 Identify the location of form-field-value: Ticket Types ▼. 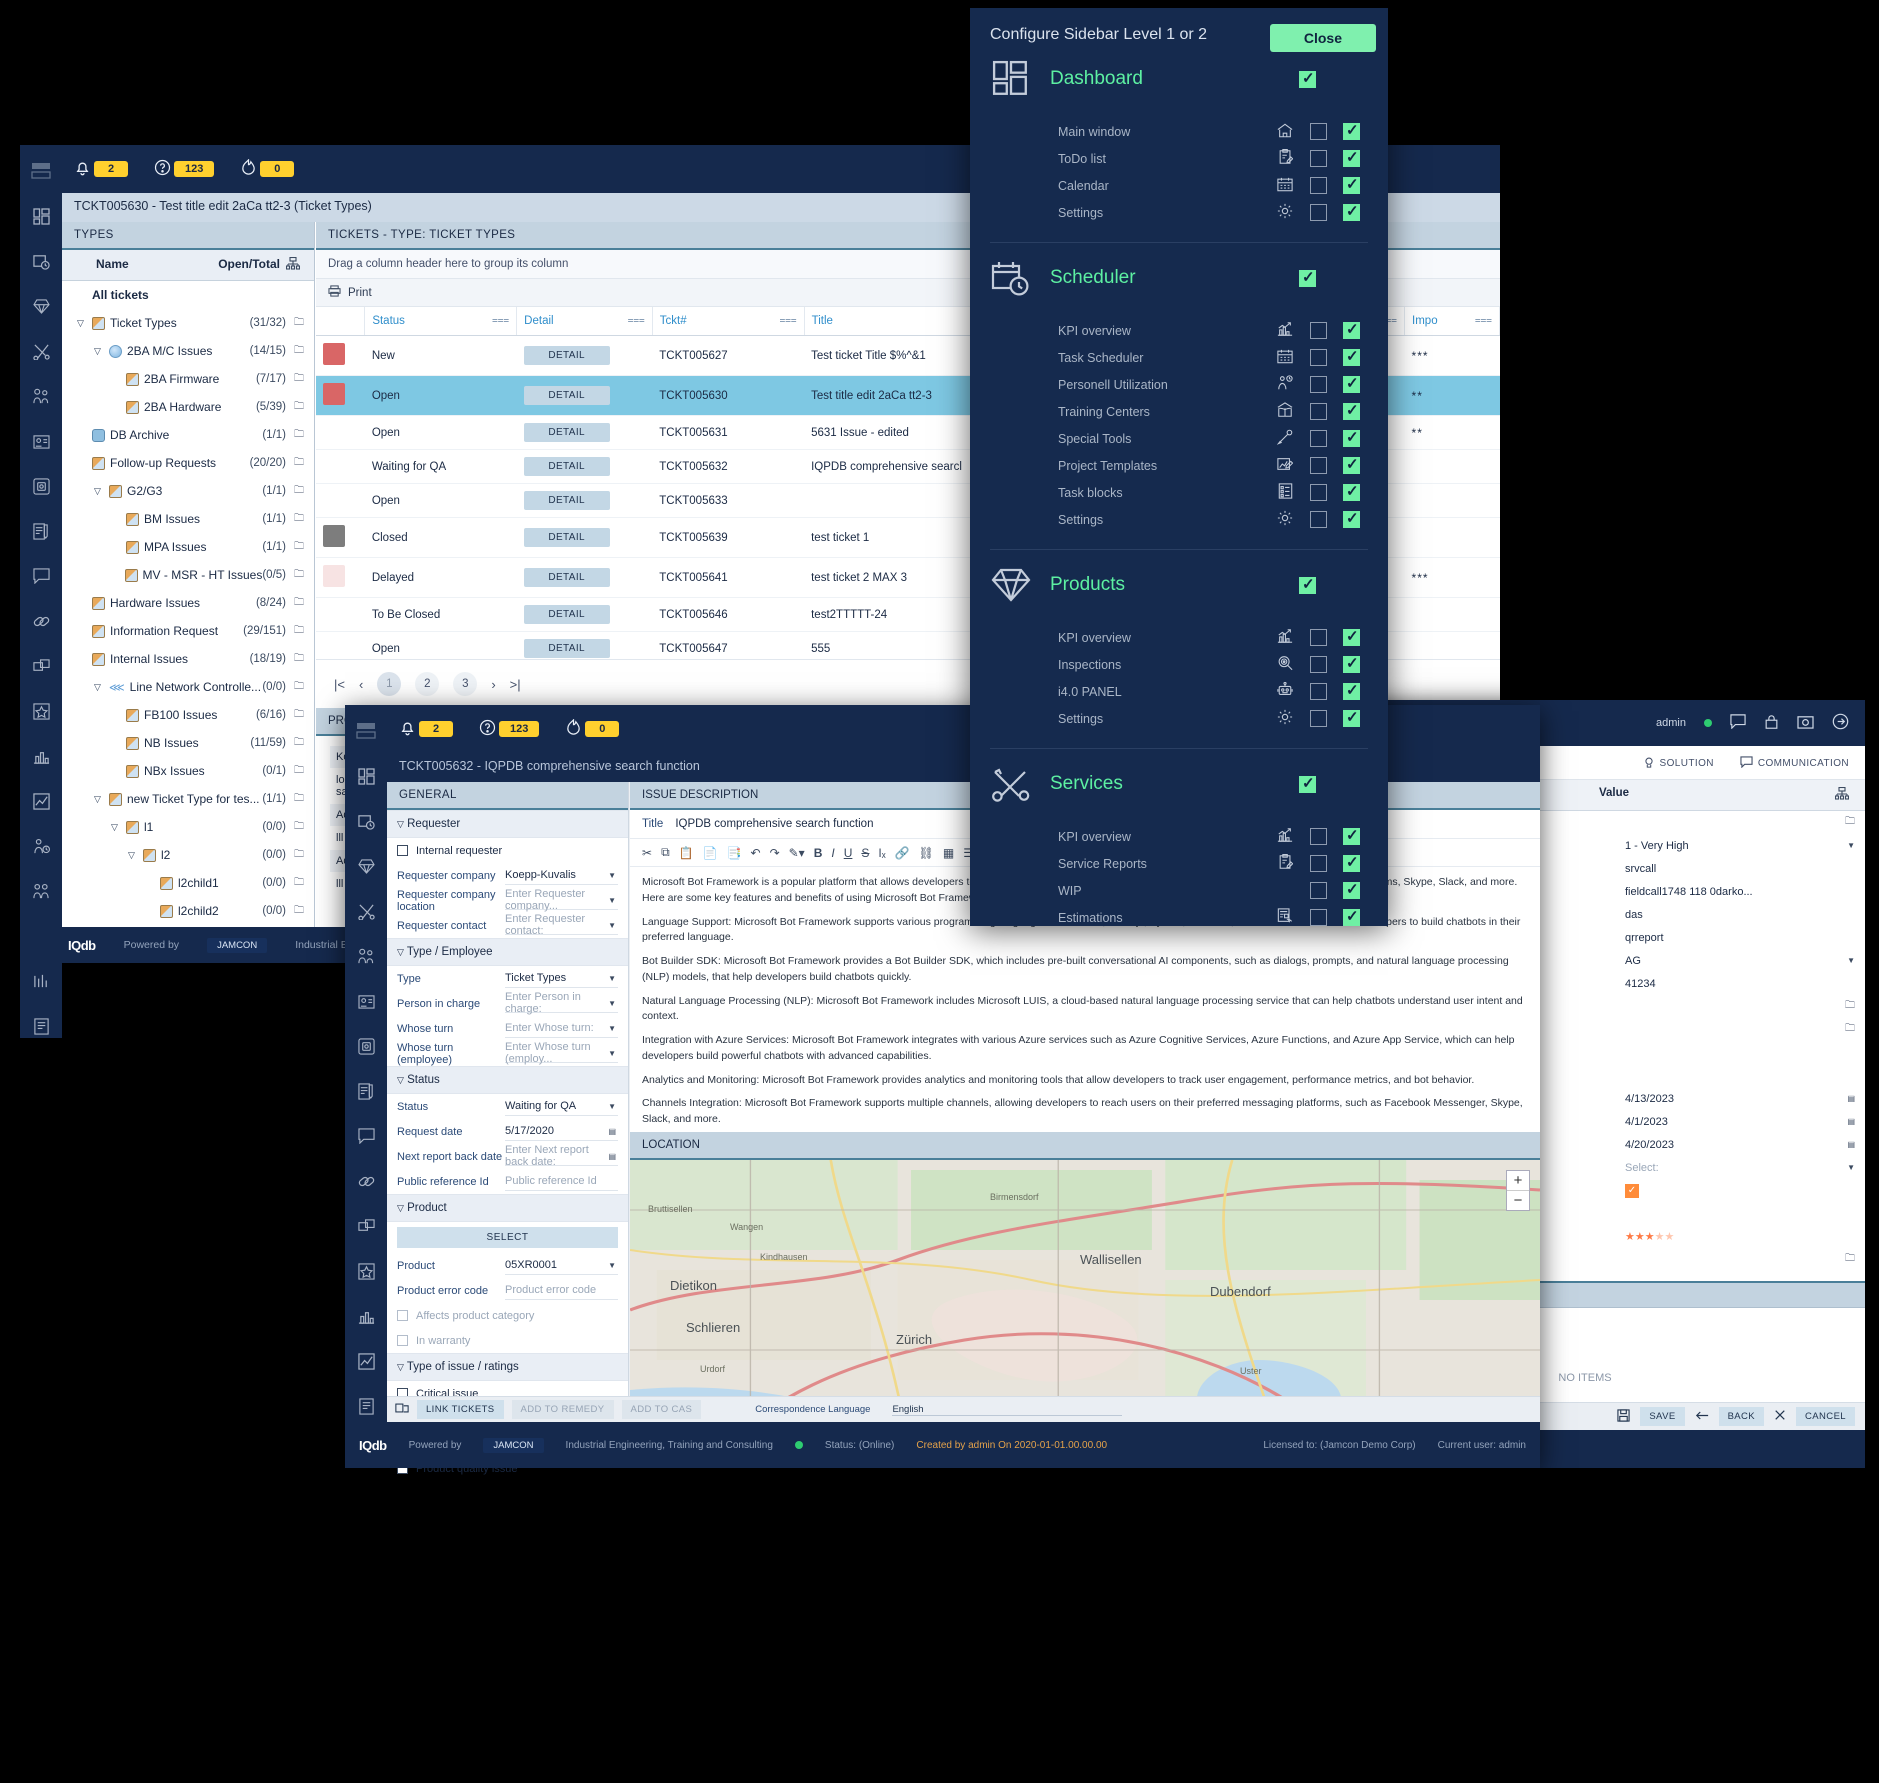
(561, 978).